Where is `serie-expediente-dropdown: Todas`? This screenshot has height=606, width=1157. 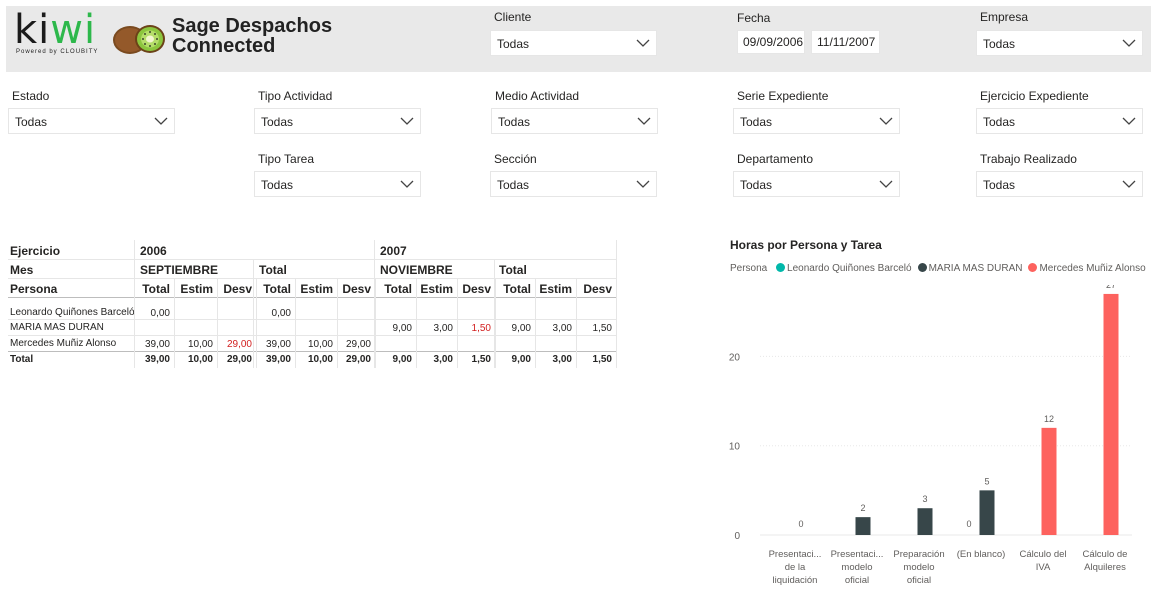 serie-expediente-dropdown: Todas is located at coordinates (816, 121).